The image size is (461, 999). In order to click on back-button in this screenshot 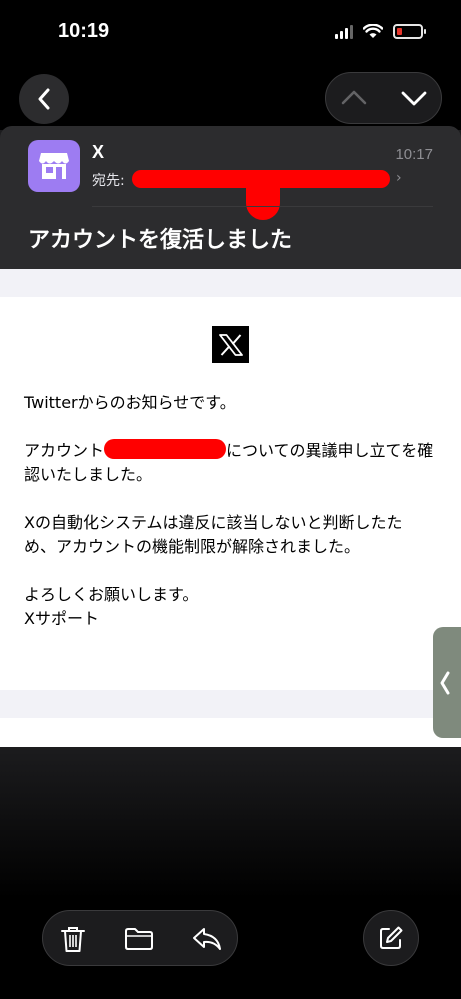, I will do `click(44, 99)`.